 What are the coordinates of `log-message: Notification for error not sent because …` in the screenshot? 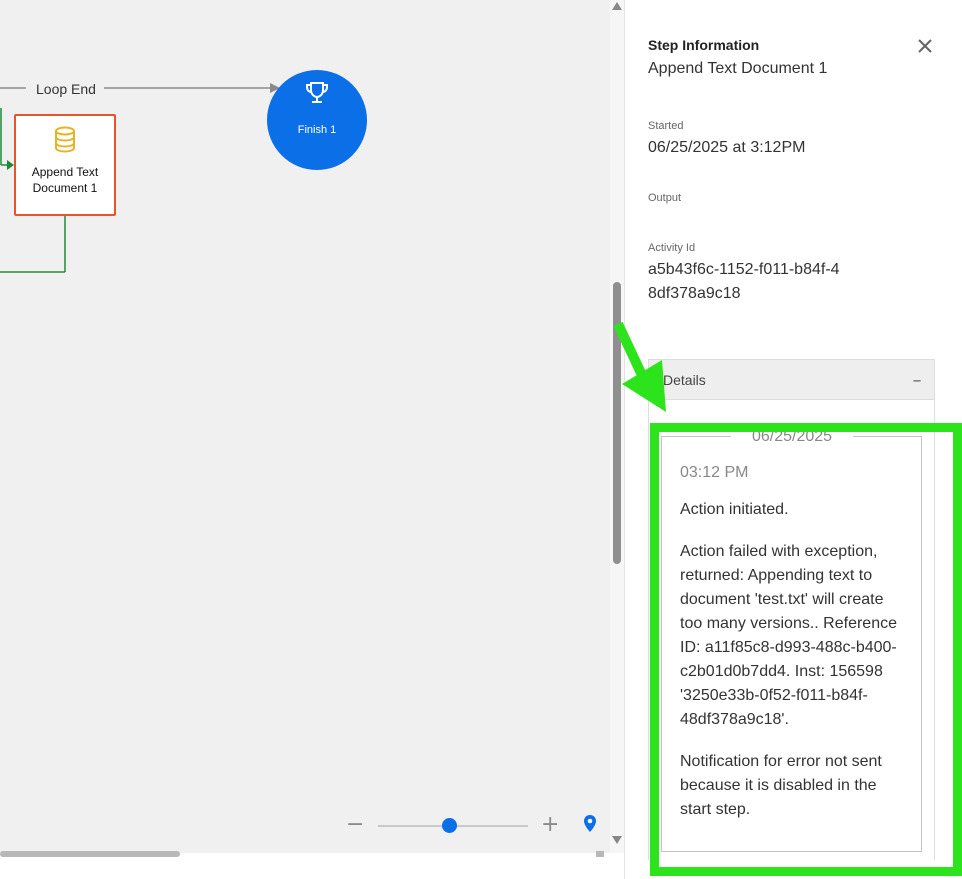 It's located at (781, 785).